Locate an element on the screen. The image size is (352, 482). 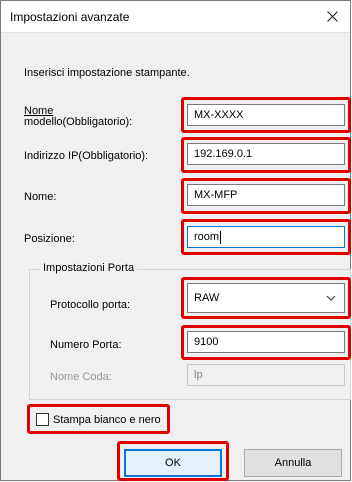
name-field: MX-MFP is located at coordinates (266, 195).